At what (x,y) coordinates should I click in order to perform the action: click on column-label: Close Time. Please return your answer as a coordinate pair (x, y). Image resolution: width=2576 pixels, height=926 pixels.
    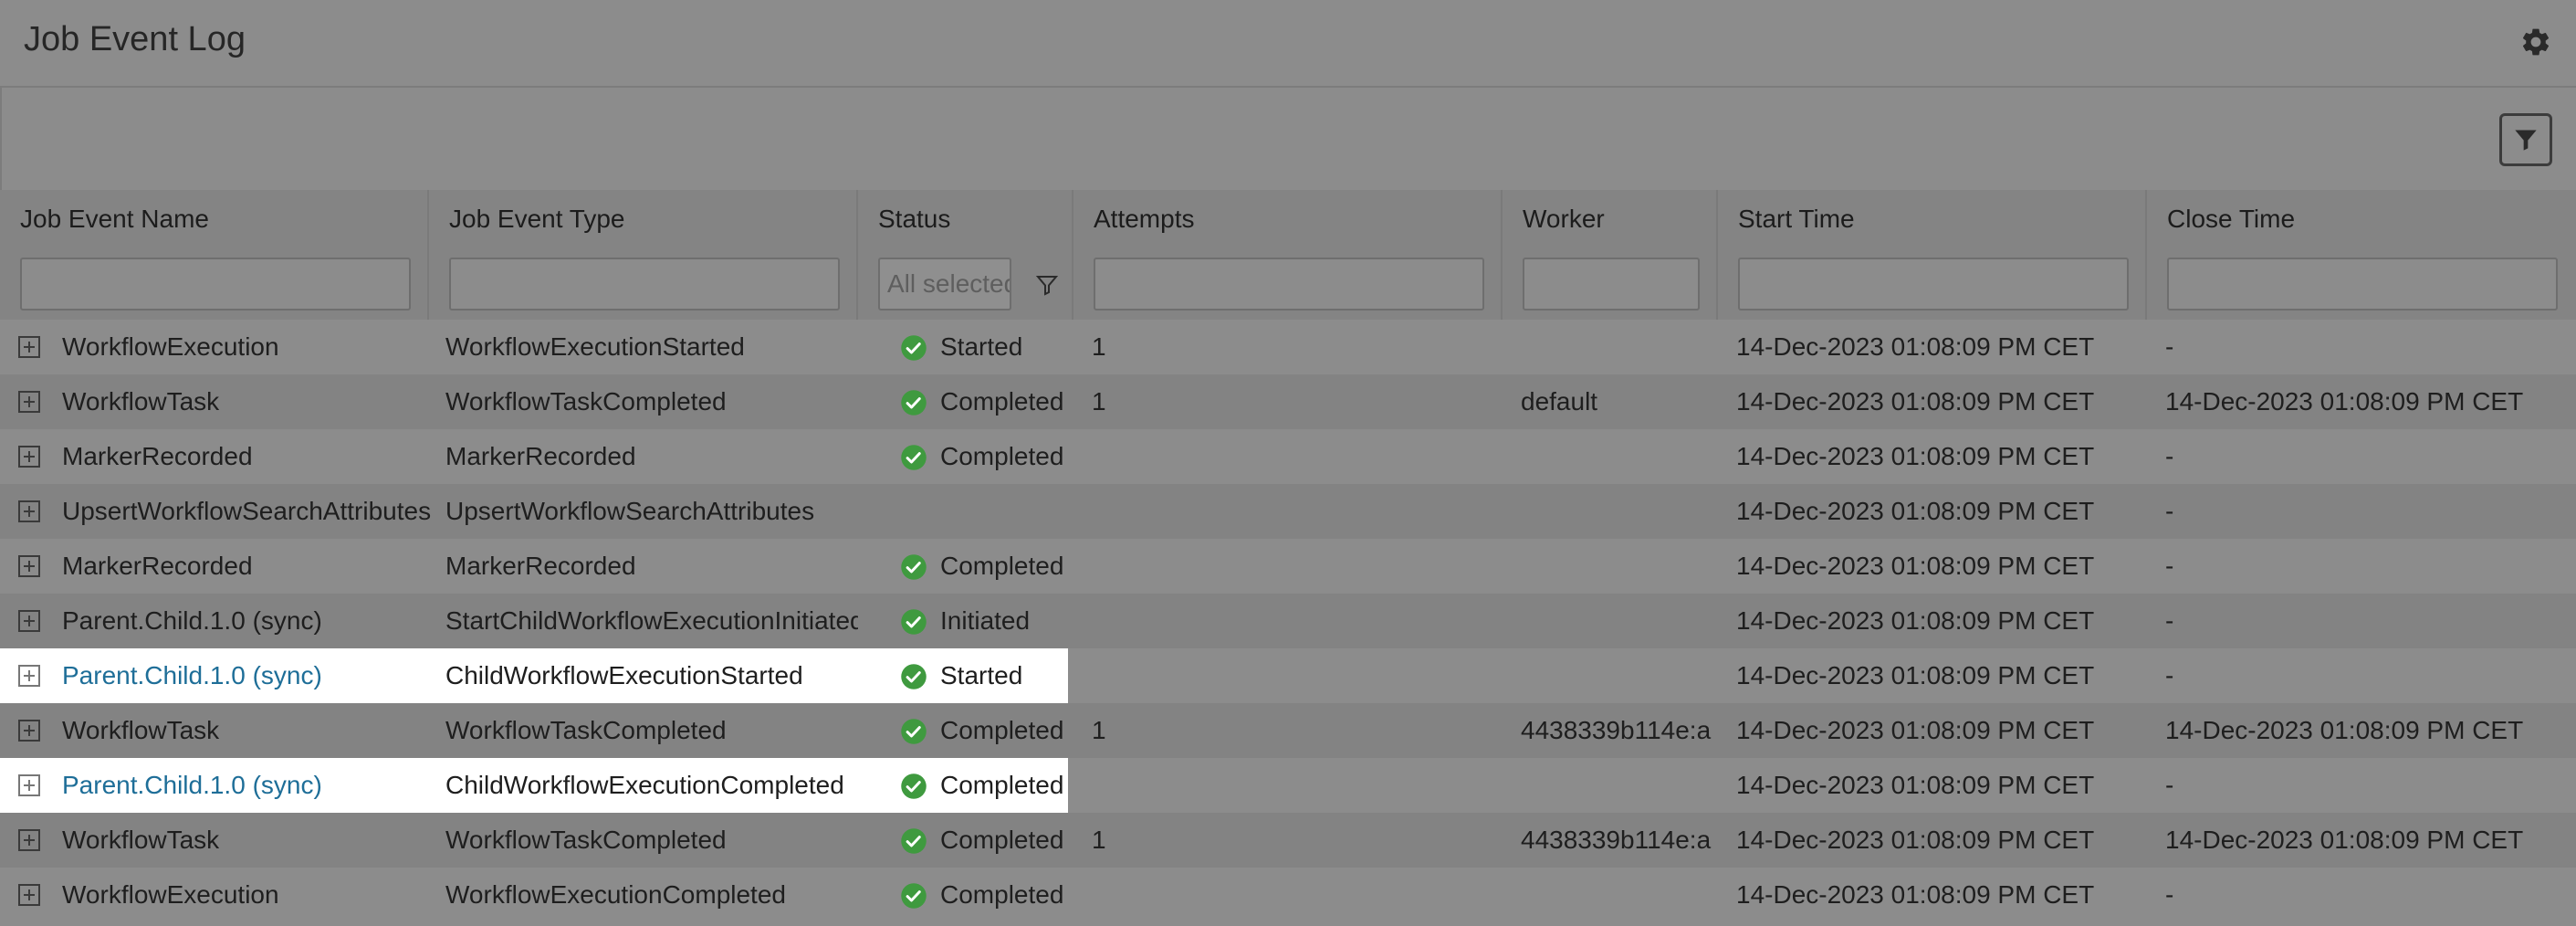
    Looking at the image, I should click on (2231, 219).